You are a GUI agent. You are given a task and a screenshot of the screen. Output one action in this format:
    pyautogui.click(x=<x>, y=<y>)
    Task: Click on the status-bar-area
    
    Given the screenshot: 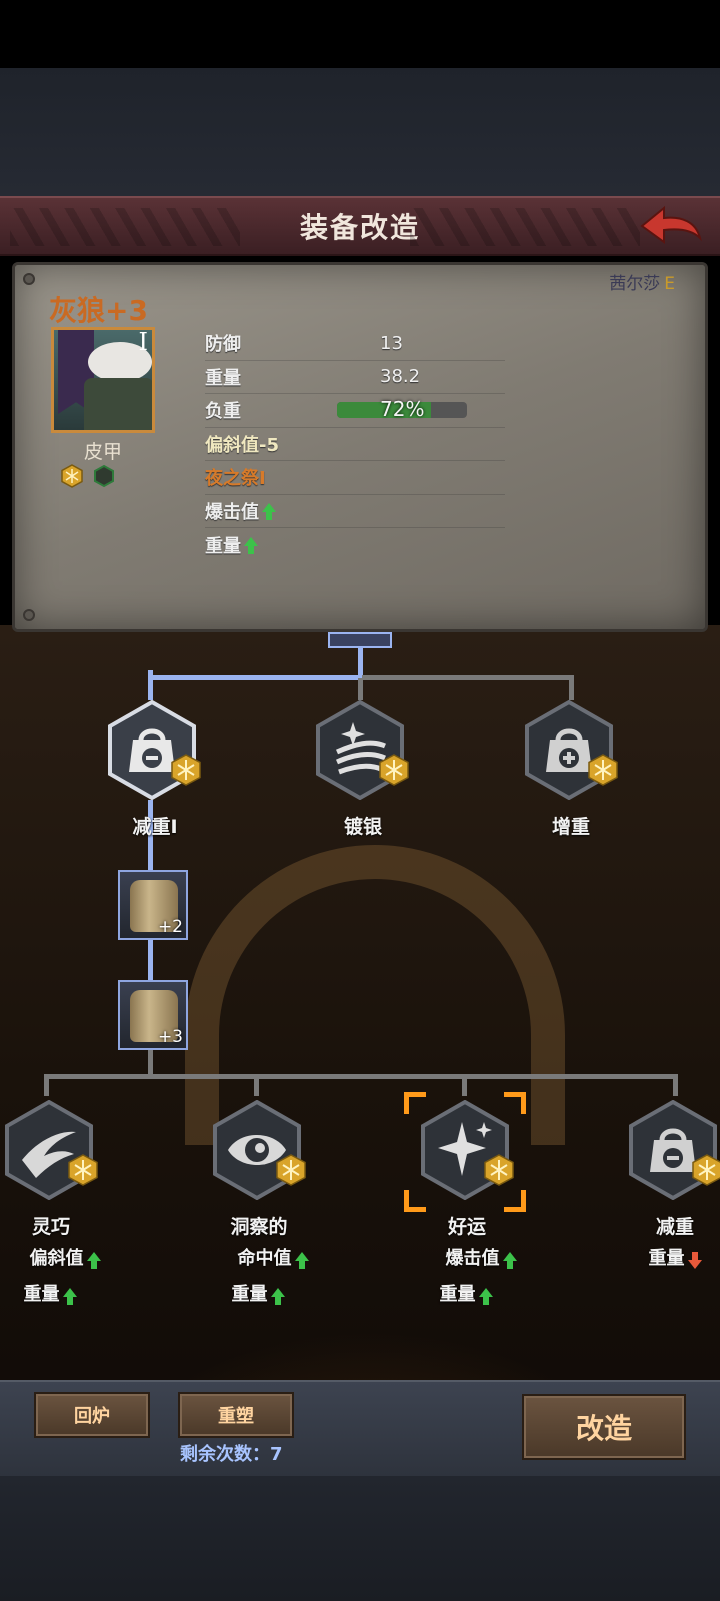 What is the action you would take?
    pyautogui.click(x=360, y=34)
    